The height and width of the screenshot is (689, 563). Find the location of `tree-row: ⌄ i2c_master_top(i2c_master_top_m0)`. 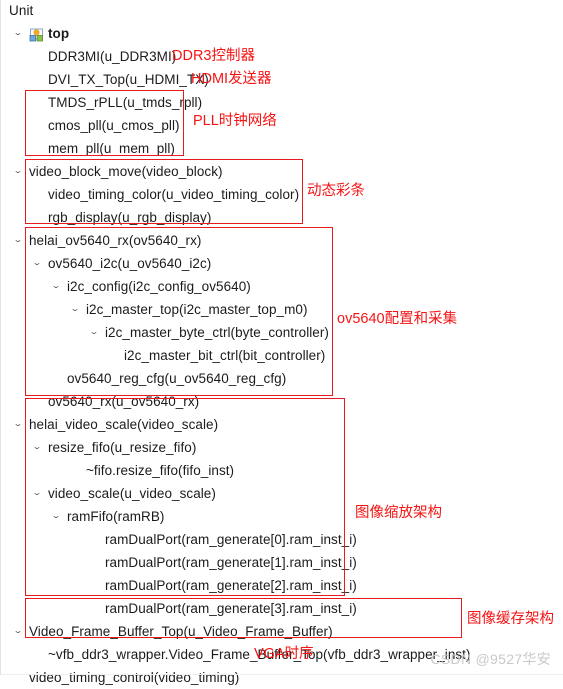

tree-row: ⌄ i2c_master_top(i2c_master_top_m0) is located at coordinates (282, 309).